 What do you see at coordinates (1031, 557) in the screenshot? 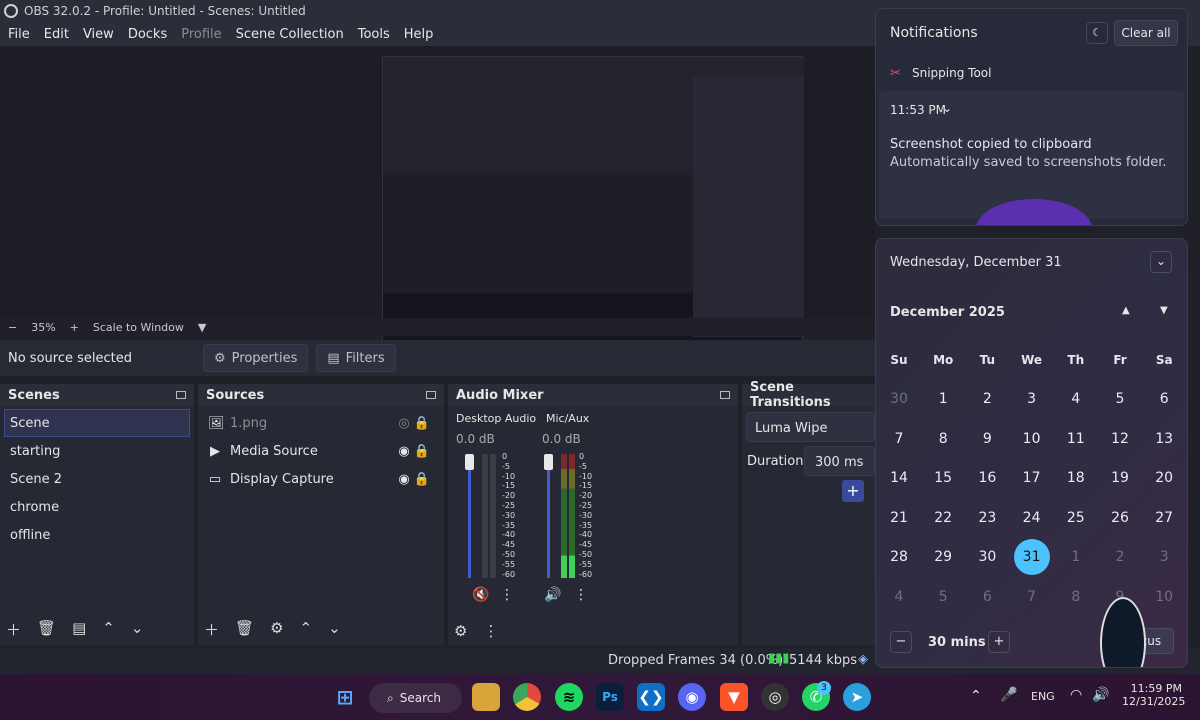
I see `calendar-day-today: 31` at bounding box center [1031, 557].